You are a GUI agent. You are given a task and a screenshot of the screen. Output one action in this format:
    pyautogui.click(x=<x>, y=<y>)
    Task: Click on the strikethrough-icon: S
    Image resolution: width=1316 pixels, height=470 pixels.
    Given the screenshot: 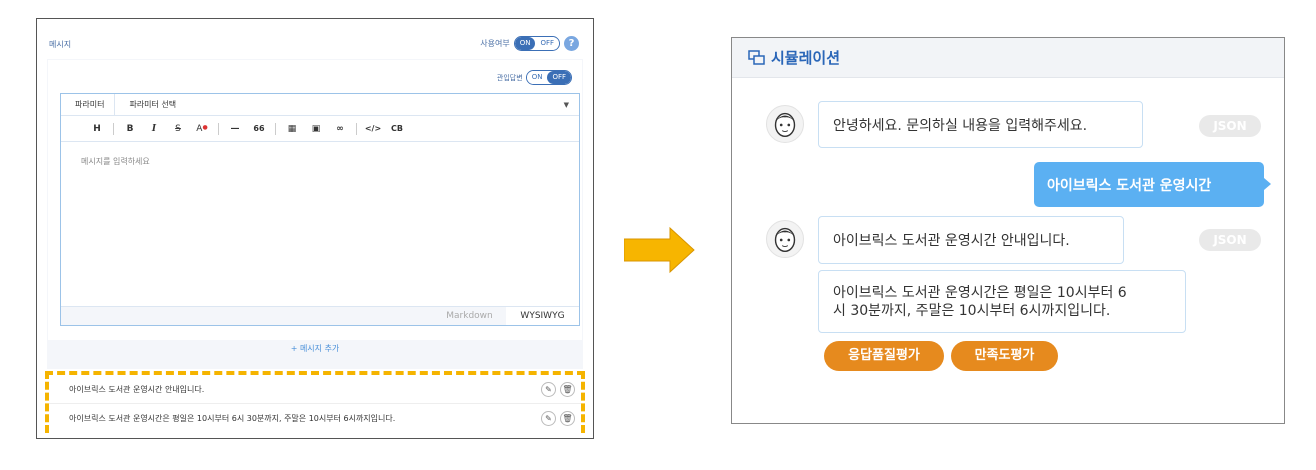 What is the action you would take?
    pyautogui.click(x=178, y=129)
    